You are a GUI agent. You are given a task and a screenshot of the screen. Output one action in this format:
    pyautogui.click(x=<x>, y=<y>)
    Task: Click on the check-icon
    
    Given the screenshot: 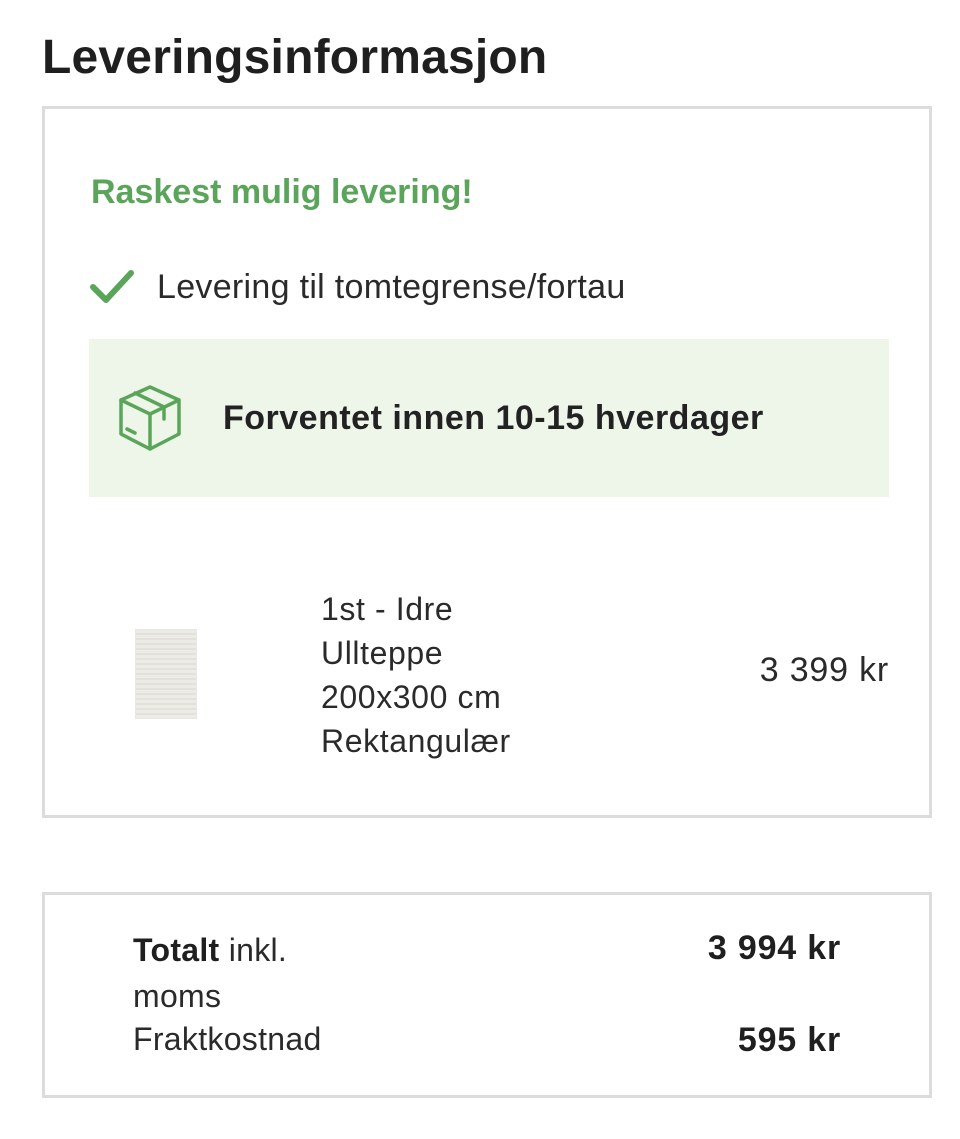 What is the action you would take?
    pyautogui.click(x=112, y=286)
    